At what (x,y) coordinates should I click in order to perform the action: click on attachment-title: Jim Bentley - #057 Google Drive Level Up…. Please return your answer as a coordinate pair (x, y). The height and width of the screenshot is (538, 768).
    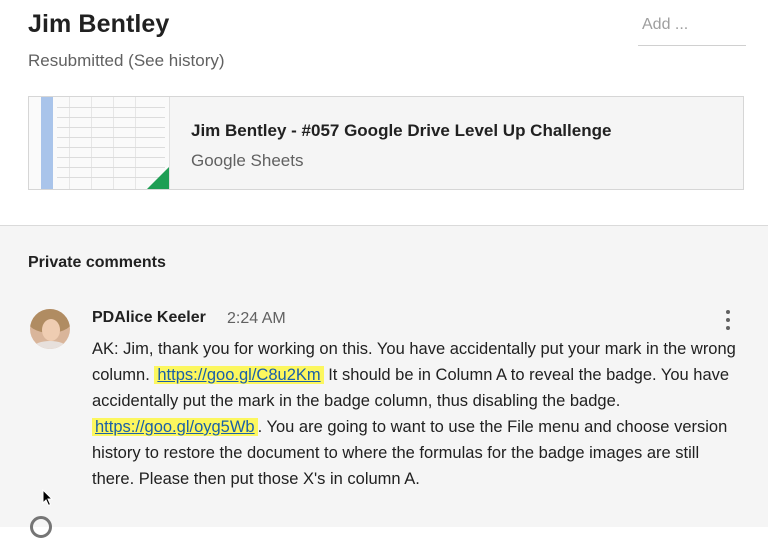
    Looking at the image, I should click on (401, 131).